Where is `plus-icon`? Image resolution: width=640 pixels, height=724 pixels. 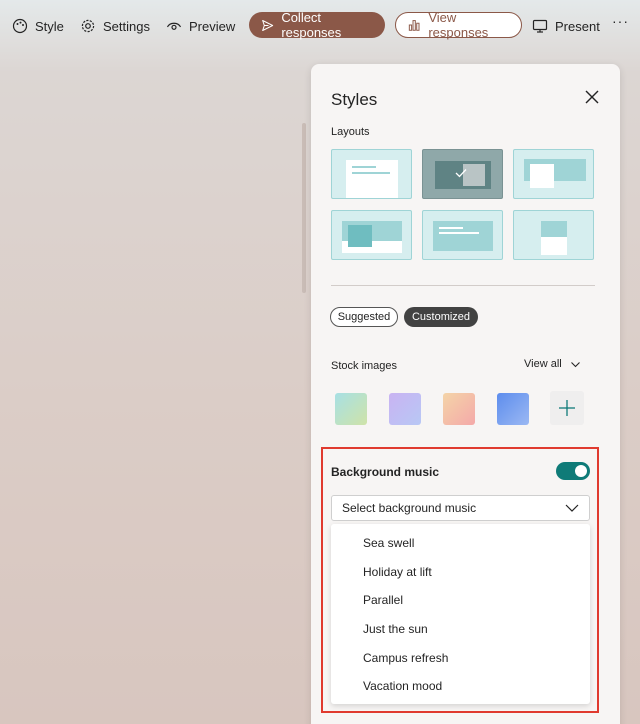
plus-icon is located at coordinates (567, 408).